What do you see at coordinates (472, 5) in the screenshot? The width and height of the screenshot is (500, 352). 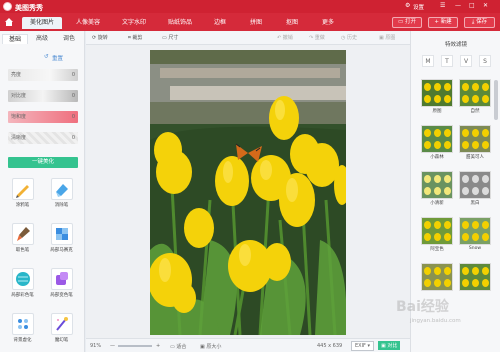 I see `maximize-icon: □` at bounding box center [472, 5].